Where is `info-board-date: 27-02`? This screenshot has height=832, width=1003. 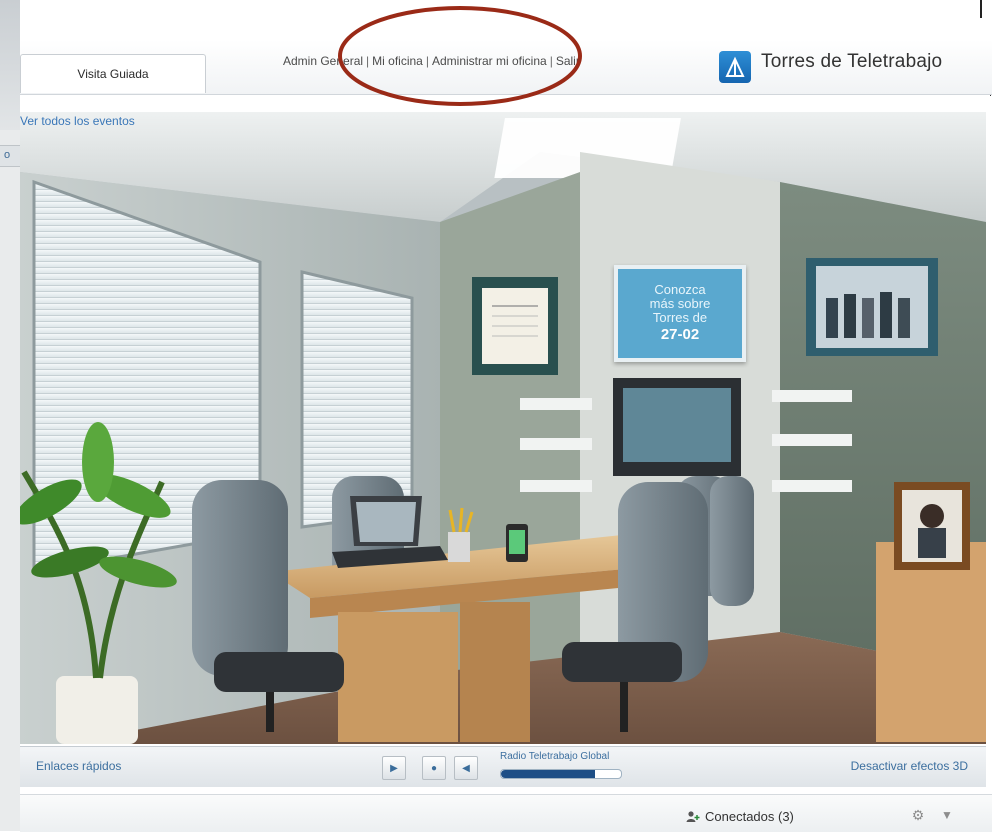 info-board-date: 27-02 is located at coordinates (680, 334).